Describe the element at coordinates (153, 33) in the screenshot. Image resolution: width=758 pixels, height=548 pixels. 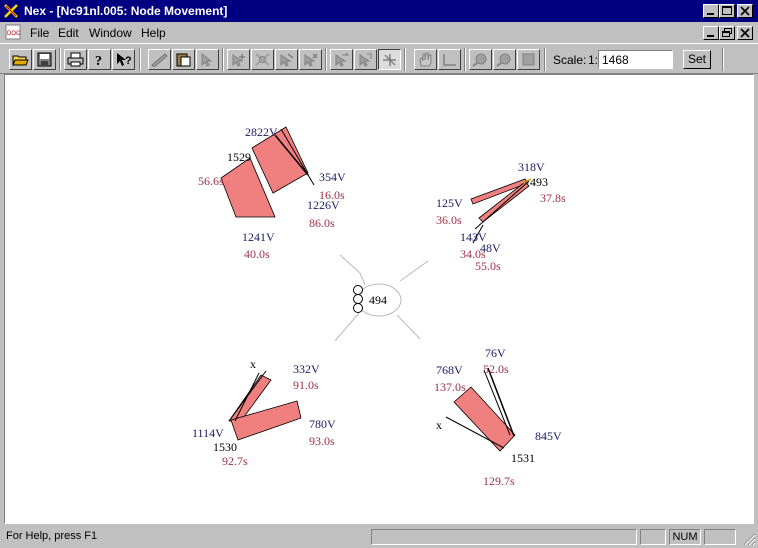
I see `menu-help: Help` at that location.